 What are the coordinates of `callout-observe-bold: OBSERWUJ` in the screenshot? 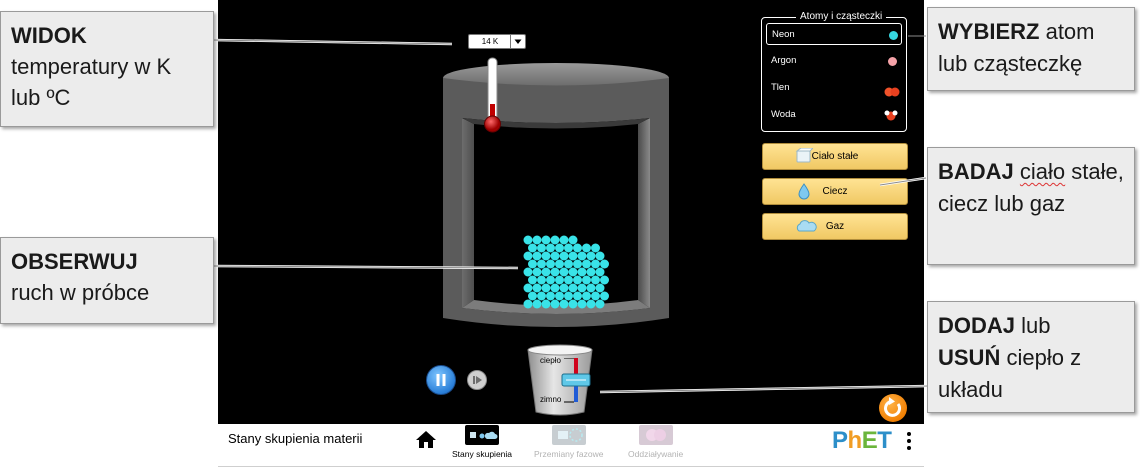 It's located at (74, 261).